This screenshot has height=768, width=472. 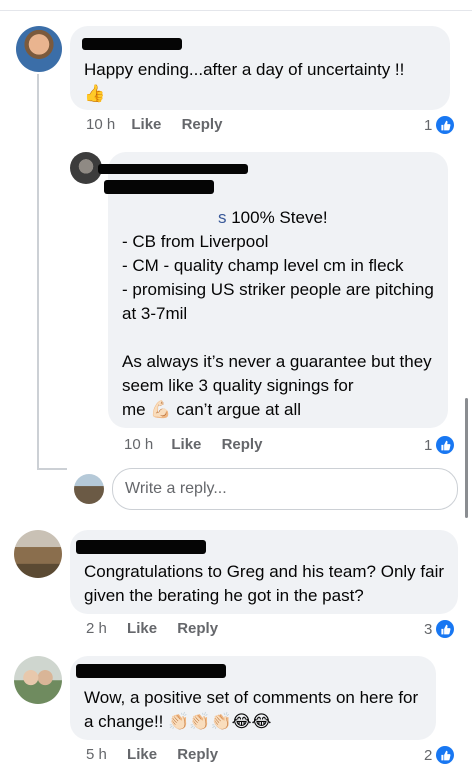 I want to click on mention-link: s, so click(x=222, y=217).